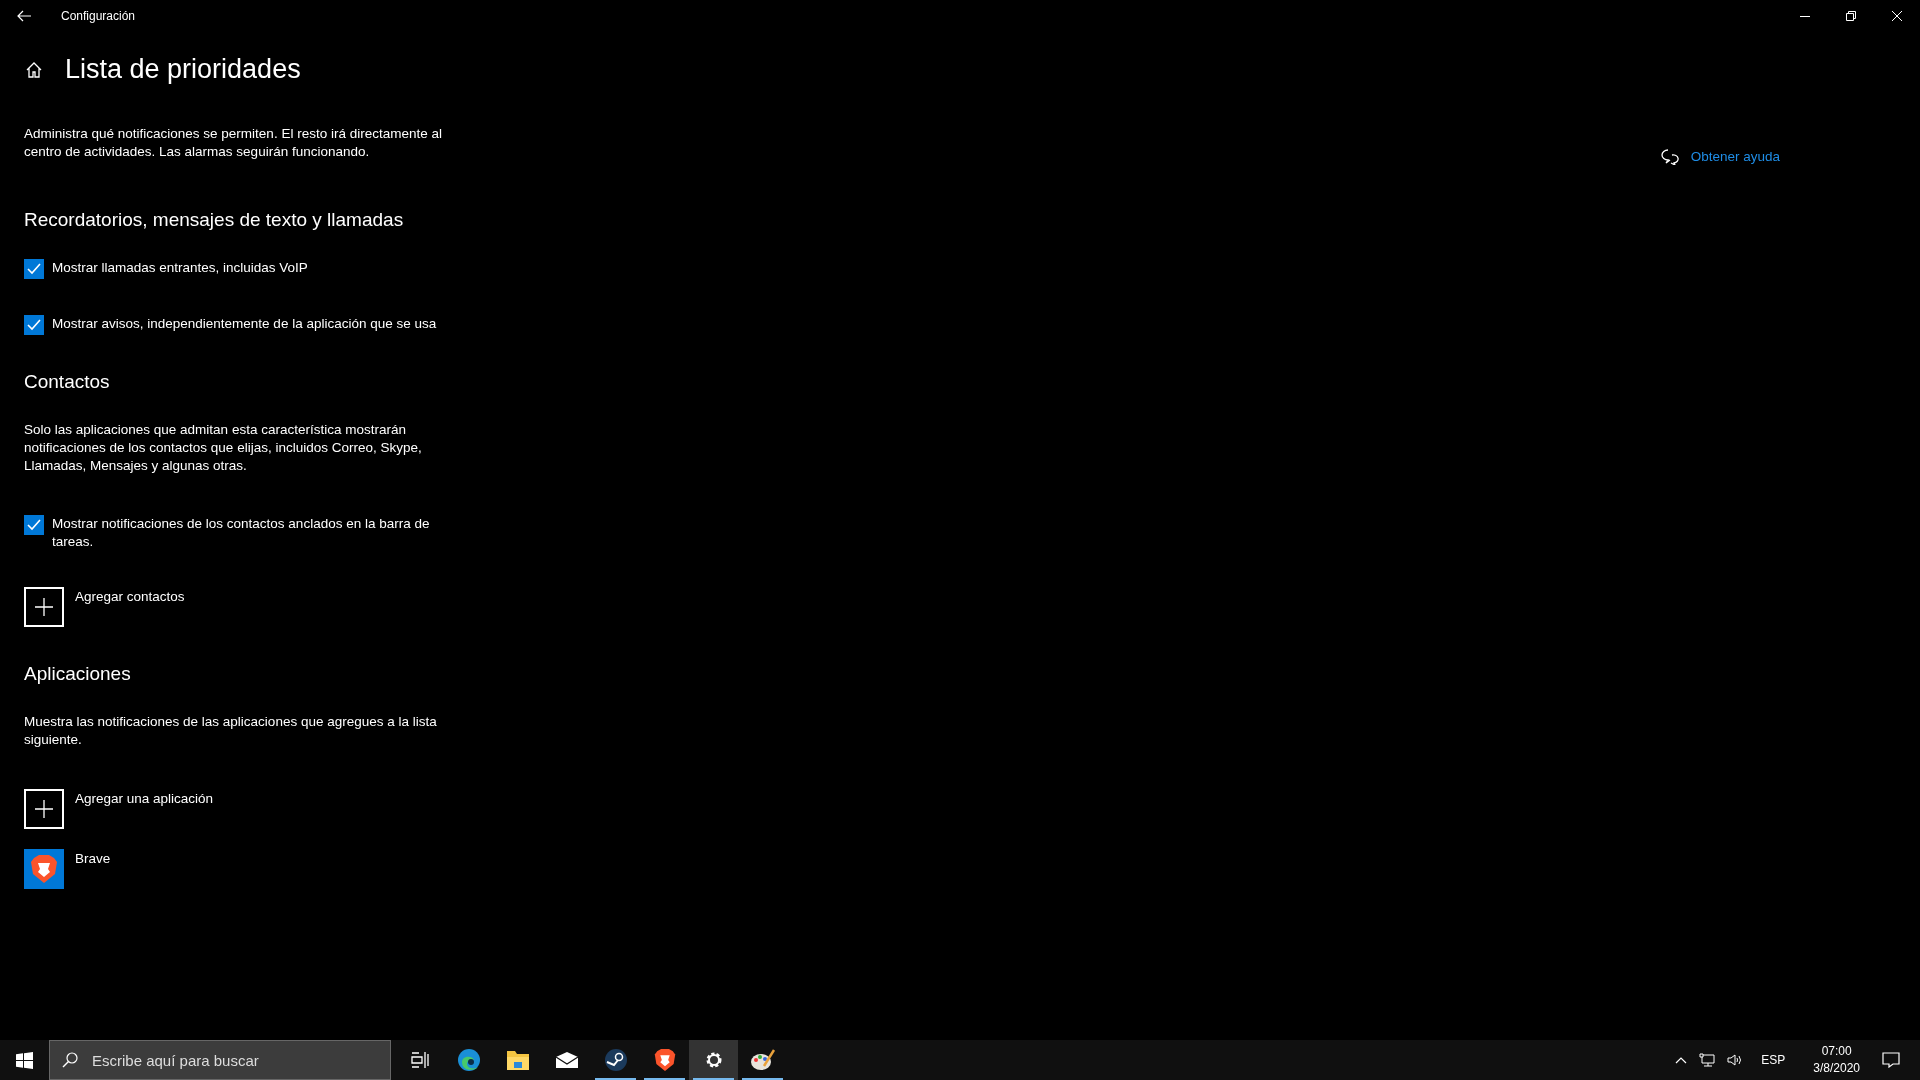 The width and height of the screenshot is (1920, 1080). What do you see at coordinates (231, 731) in the screenshot?
I see `section-description: Muestra las notificaciones de las aplicaciones que agregues a la lista siguiente.` at bounding box center [231, 731].